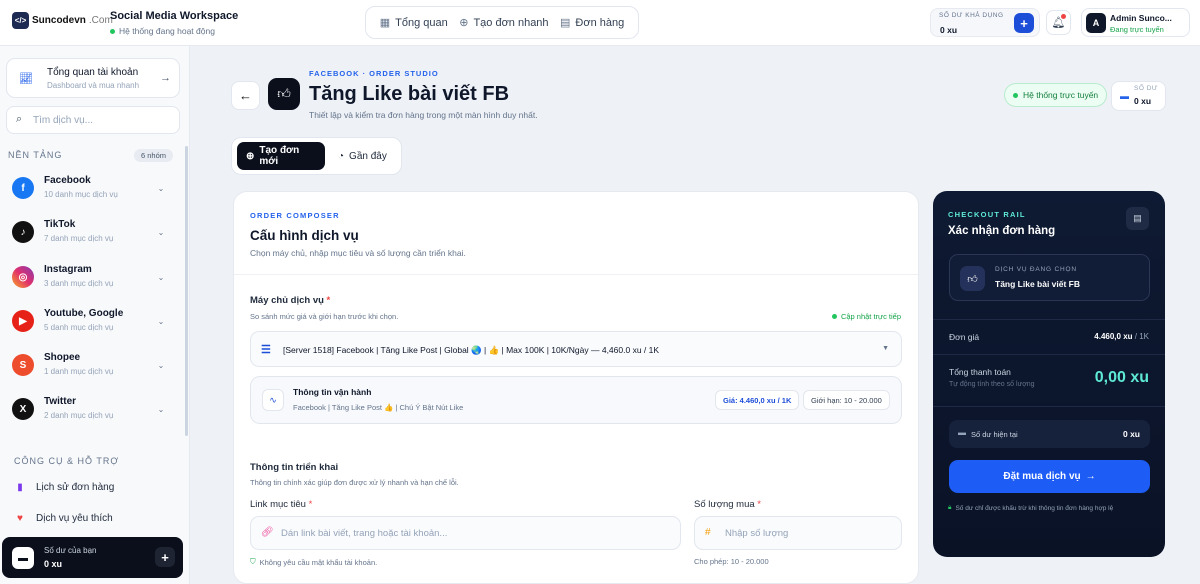  What do you see at coordinates (971, 15) in the screenshot?
I see `top-balance-label: SỐ DƯ KHẢ DỤNG` at bounding box center [971, 15].